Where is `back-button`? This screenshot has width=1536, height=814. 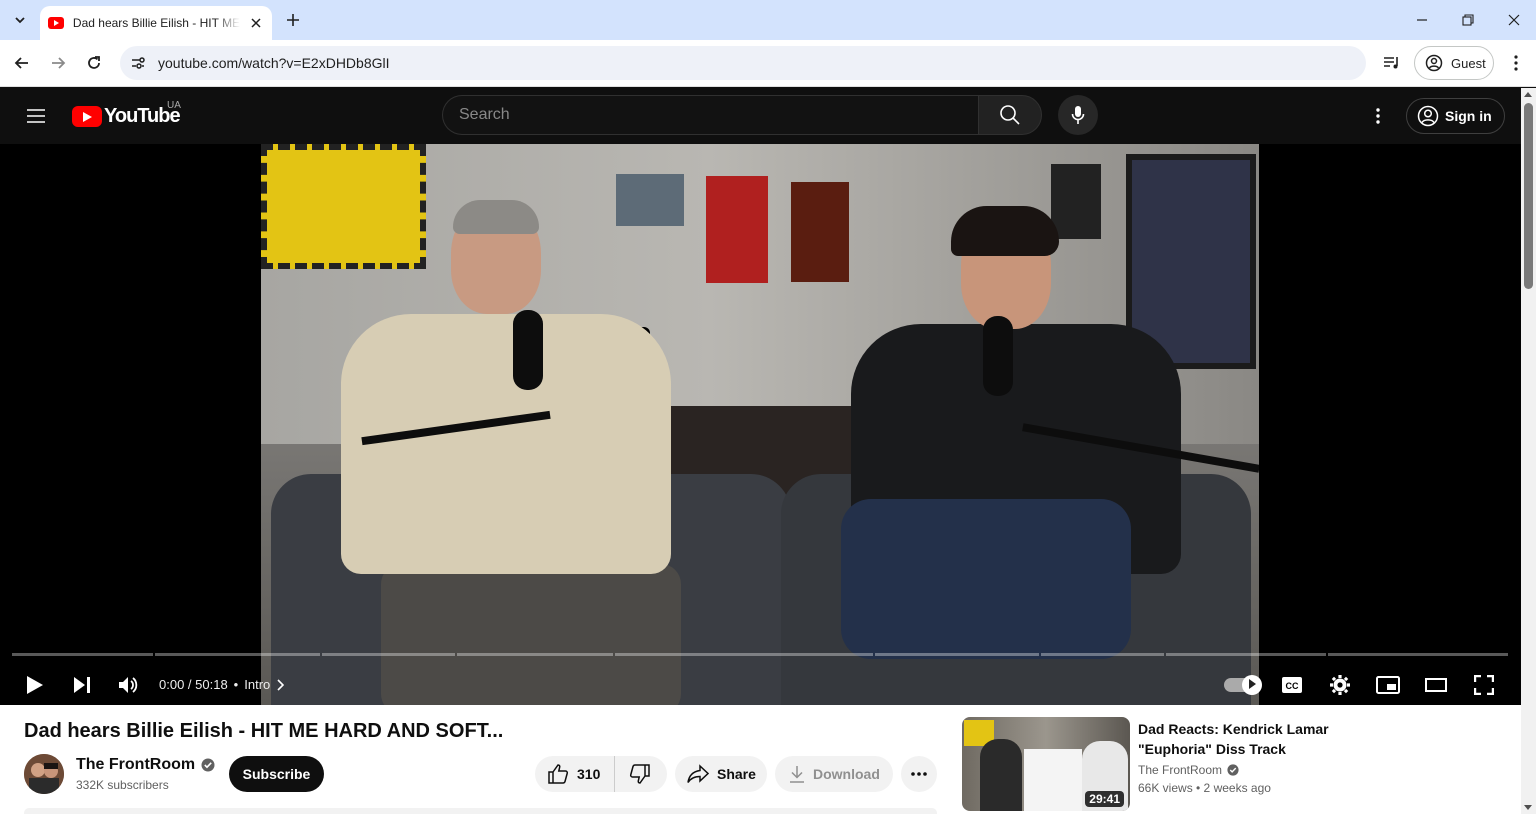
back-button is located at coordinates (22, 63).